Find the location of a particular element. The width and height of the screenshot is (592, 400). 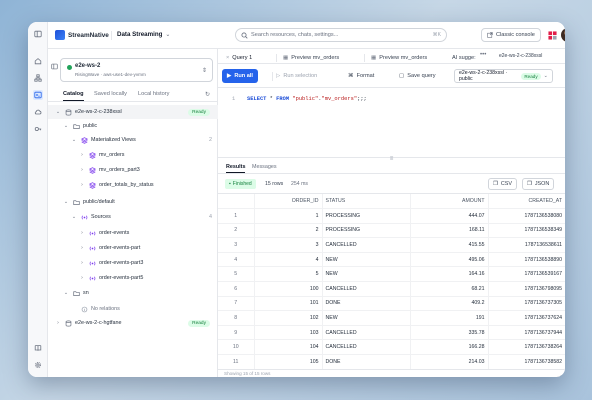

close-icon: × is located at coordinates (227, 58).